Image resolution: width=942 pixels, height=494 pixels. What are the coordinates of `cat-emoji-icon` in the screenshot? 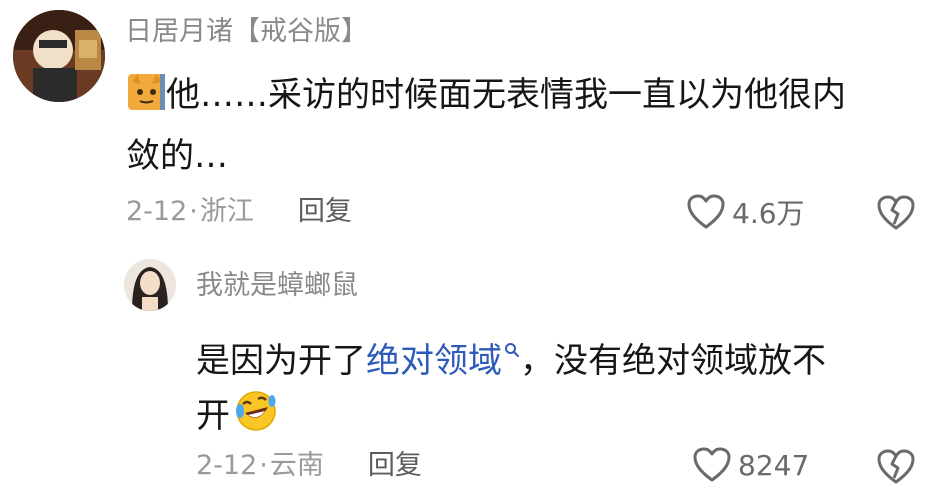 It's located at (146, 100).